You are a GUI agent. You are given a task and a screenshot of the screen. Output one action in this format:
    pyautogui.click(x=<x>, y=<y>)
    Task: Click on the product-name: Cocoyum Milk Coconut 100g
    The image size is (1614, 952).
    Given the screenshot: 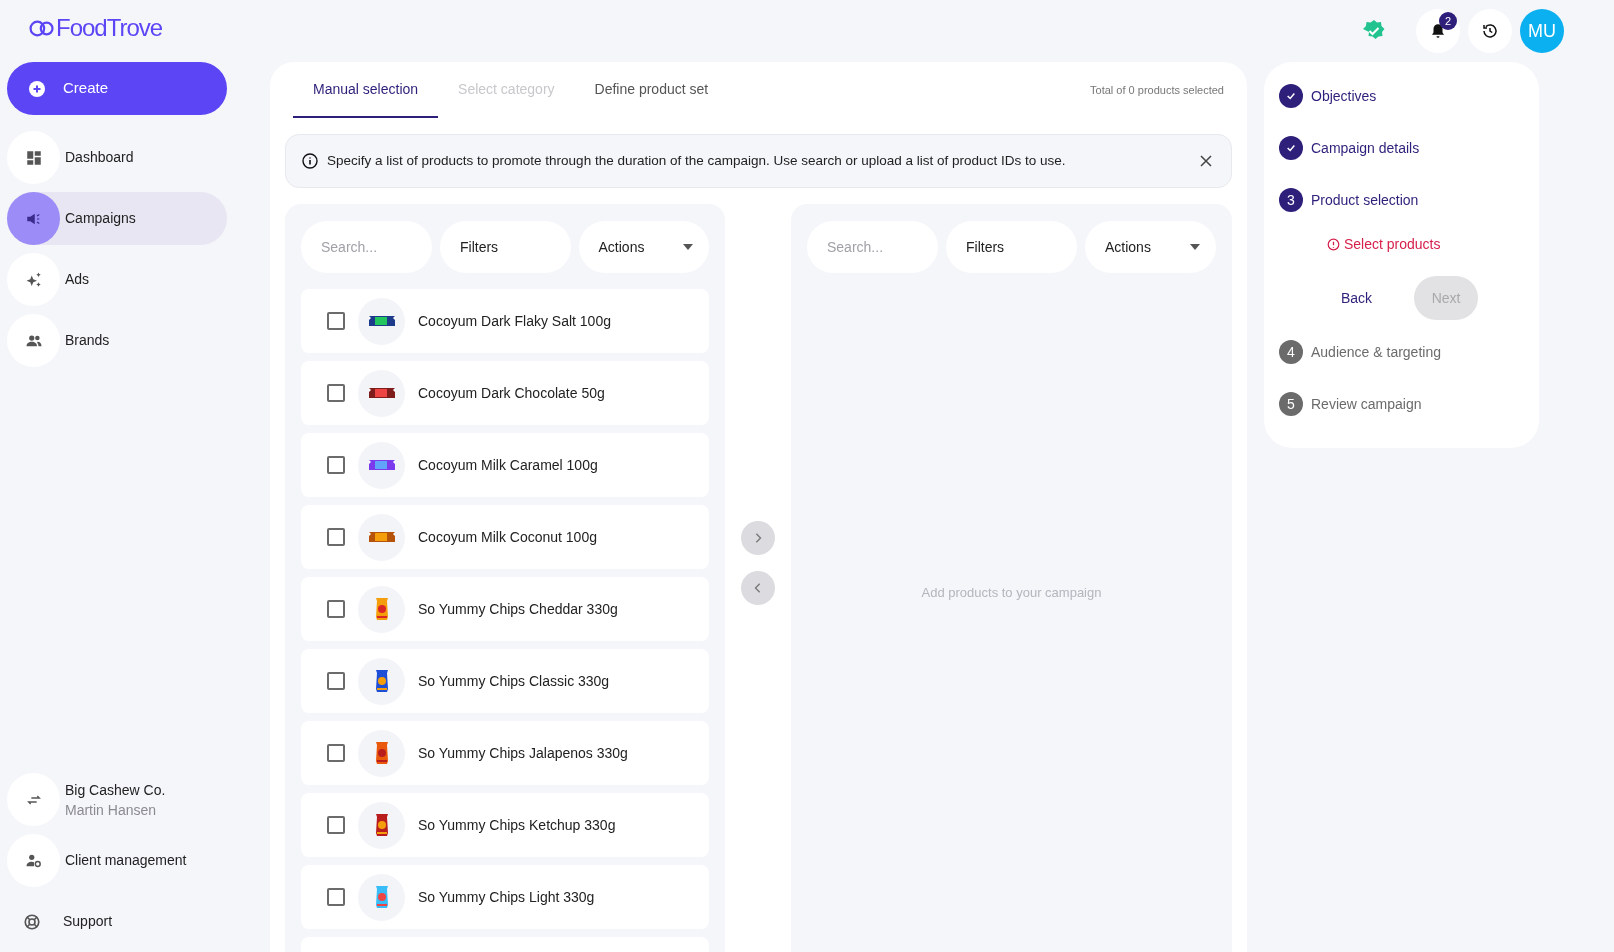 What is the action you would take?
    pyautogui.click(x=507, y=537)
    